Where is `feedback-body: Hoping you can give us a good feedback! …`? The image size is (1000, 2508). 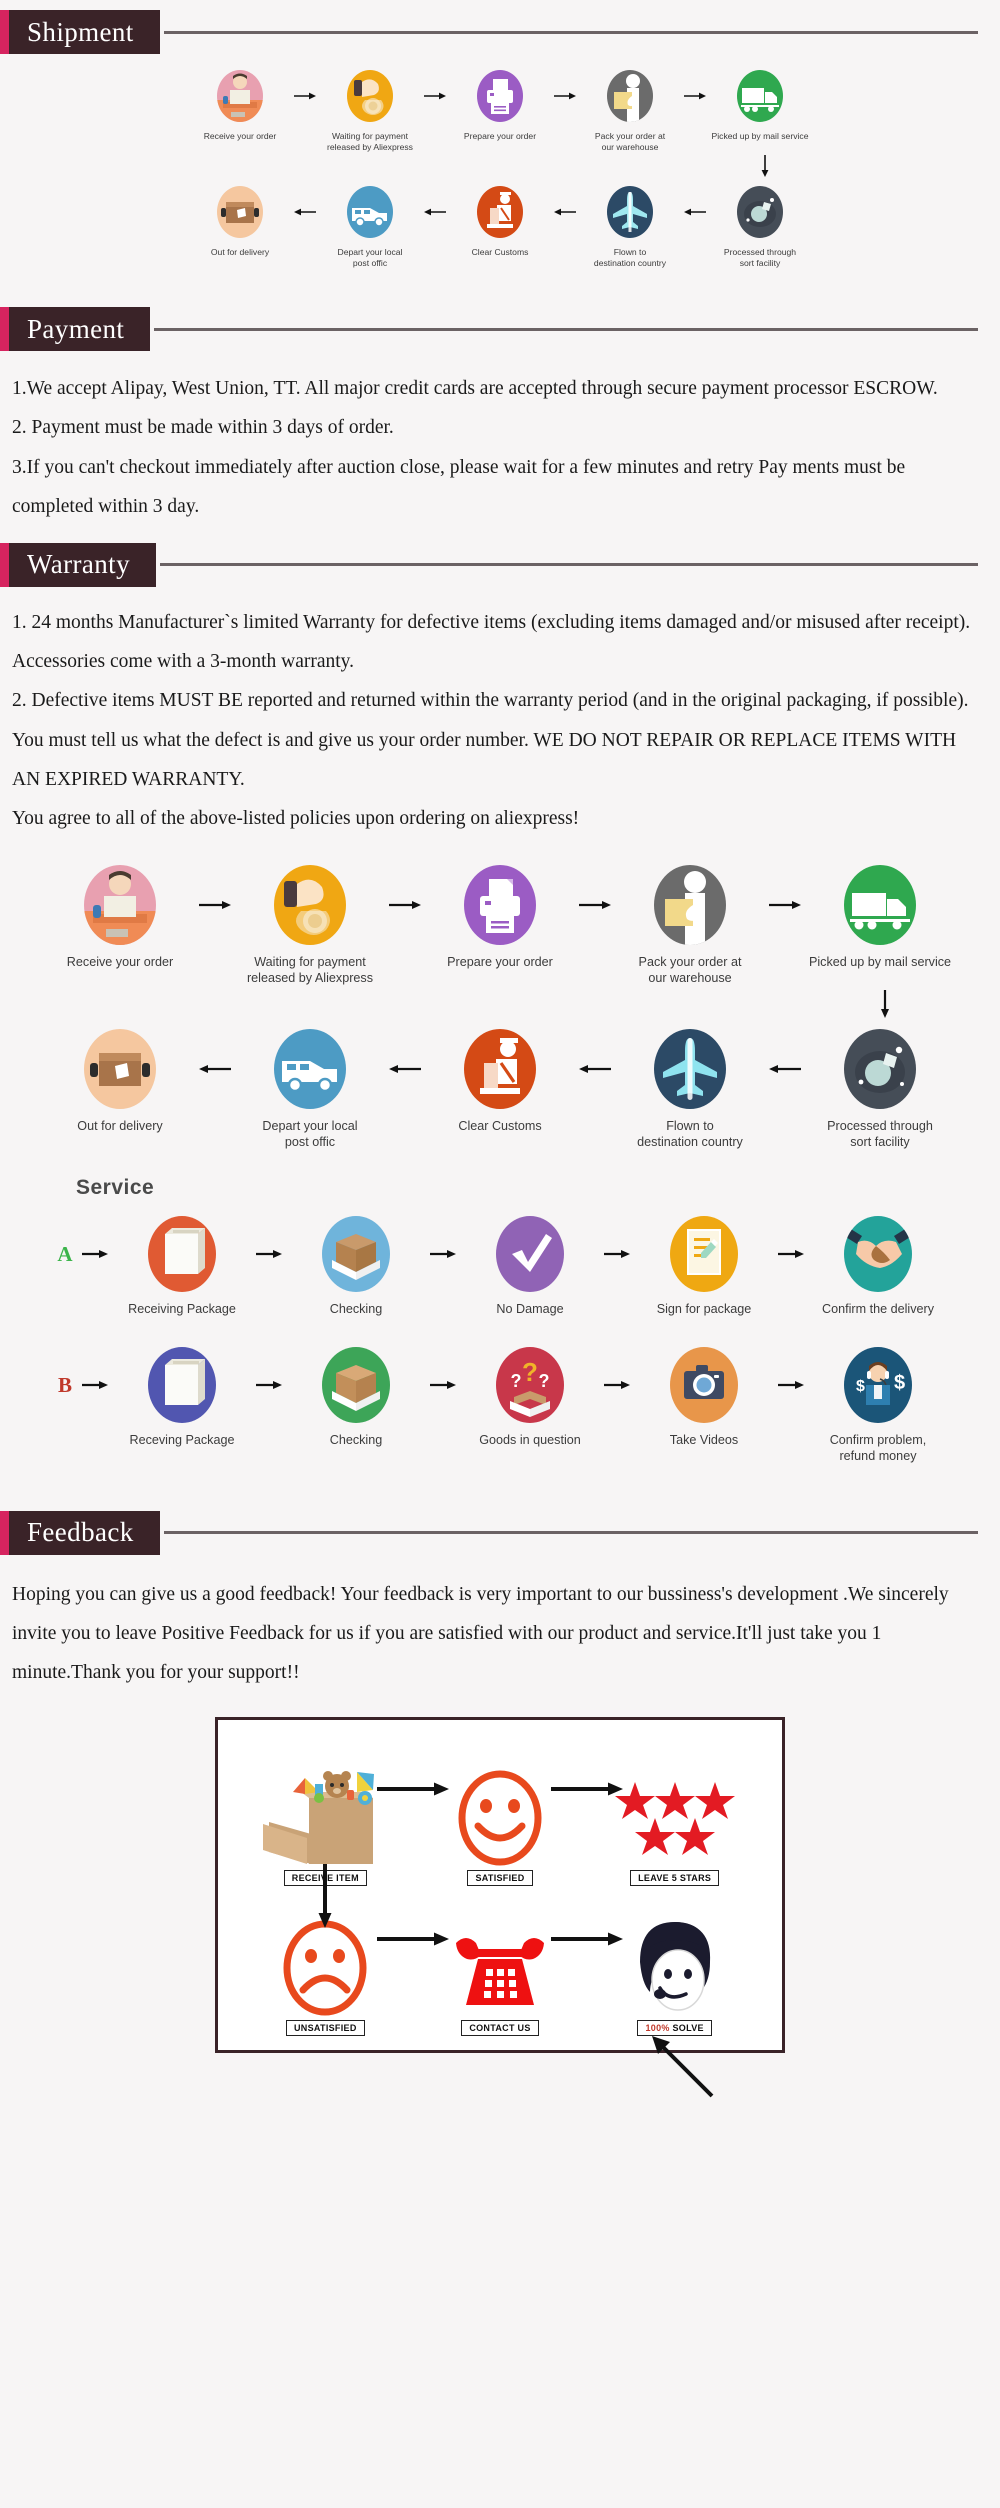 feedback-body: Hoping you can give us a good feedback! … is located at coordinates (500, 1634).